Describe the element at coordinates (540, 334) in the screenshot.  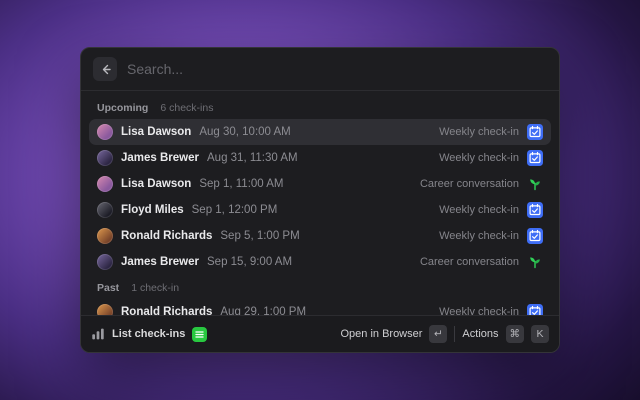
I see `k-key: K` at that location.